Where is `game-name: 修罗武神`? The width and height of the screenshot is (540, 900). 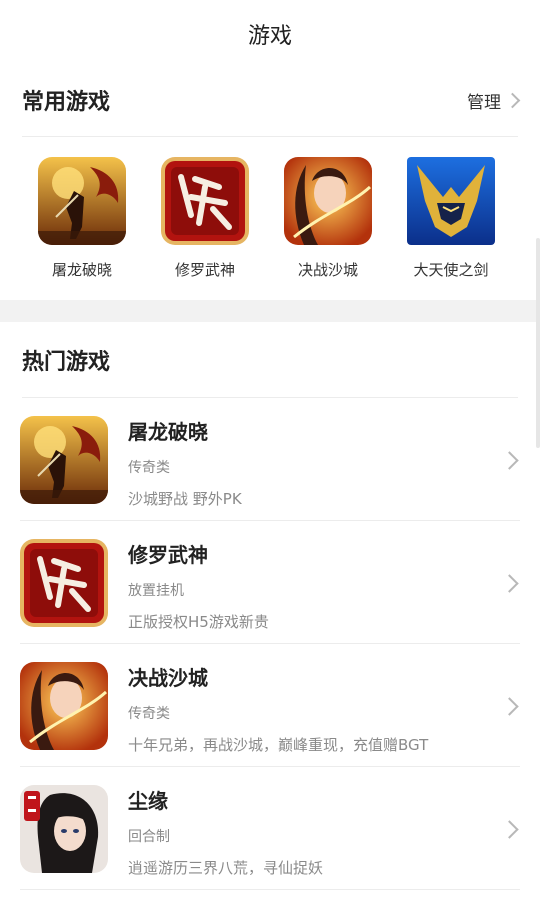 game-name: 修罗武神 is located at coordinates (168, 555).